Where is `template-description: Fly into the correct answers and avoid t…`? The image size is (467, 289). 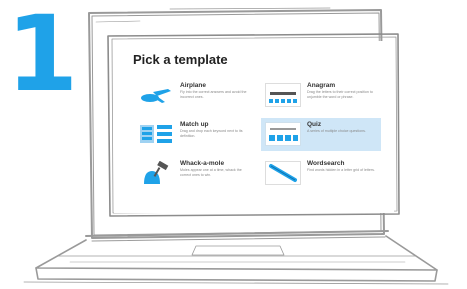 template-description: Fly into the correct answers and avoid t… is located at coordinates (213, 94).